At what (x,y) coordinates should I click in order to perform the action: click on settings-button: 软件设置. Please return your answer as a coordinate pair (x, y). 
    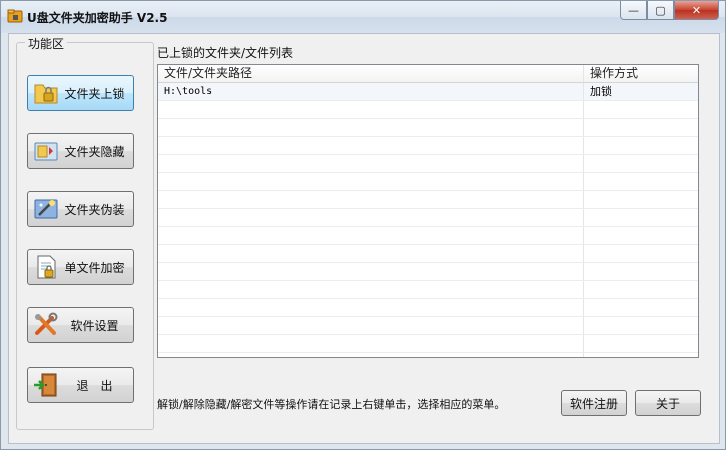
    Looking at the image, I should click on (80, 325).